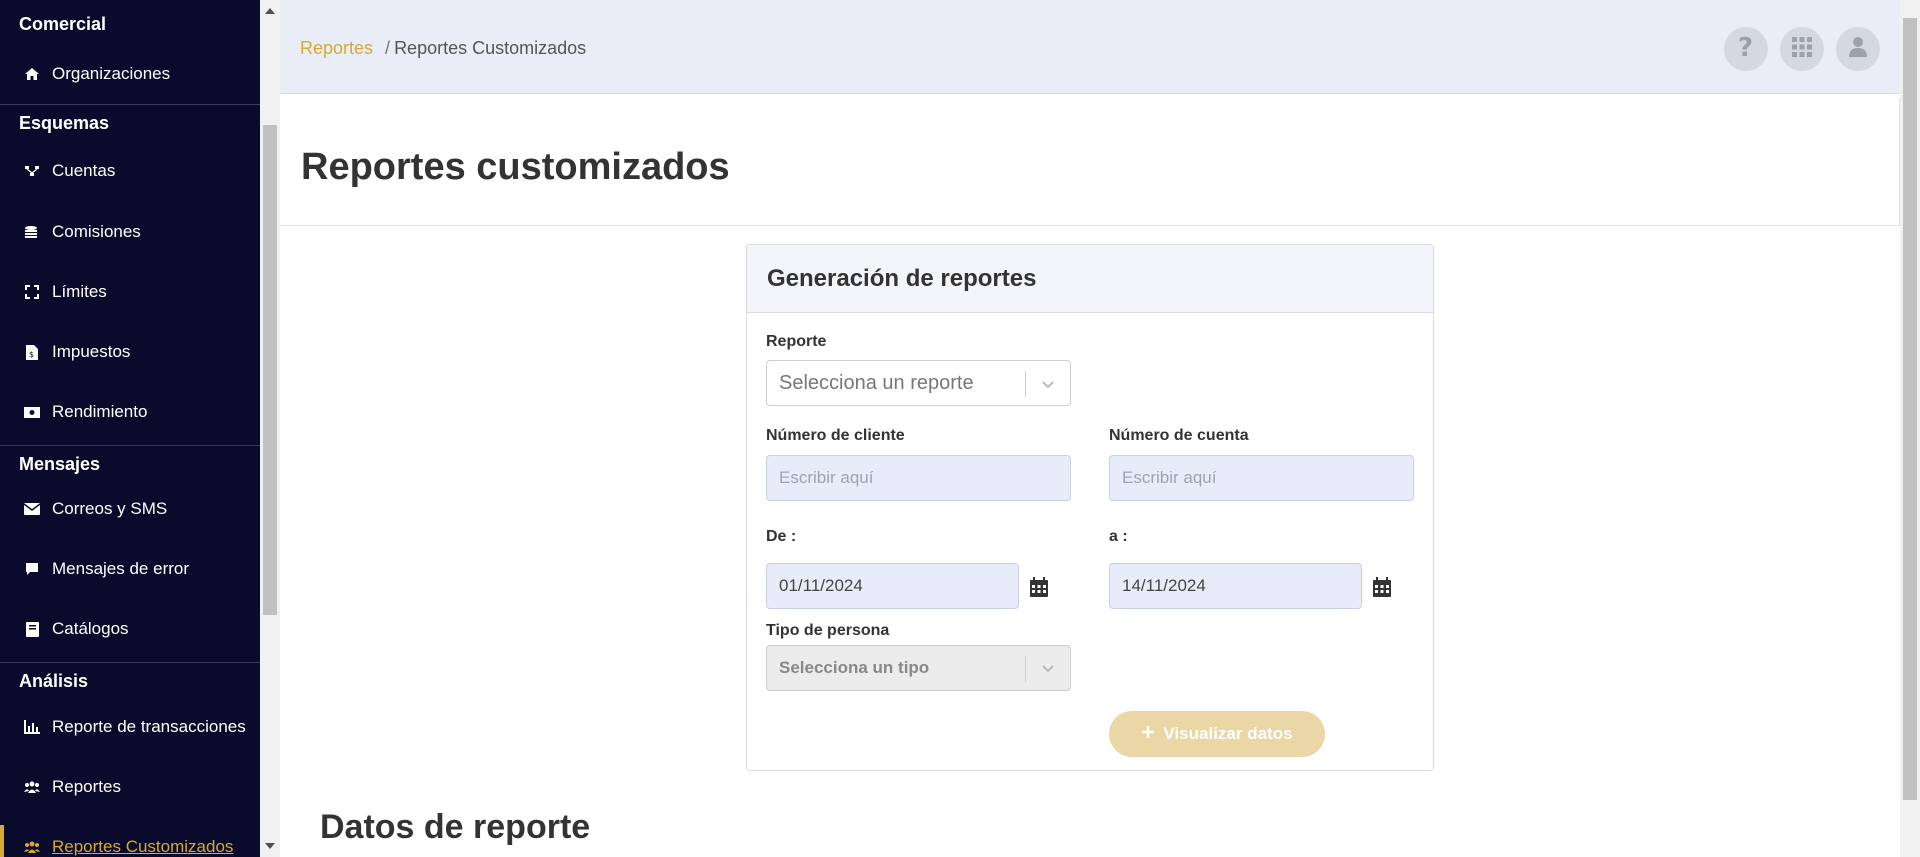  I want to click on sidebar-item-correos: Correos y SMS, so click(130, 509).